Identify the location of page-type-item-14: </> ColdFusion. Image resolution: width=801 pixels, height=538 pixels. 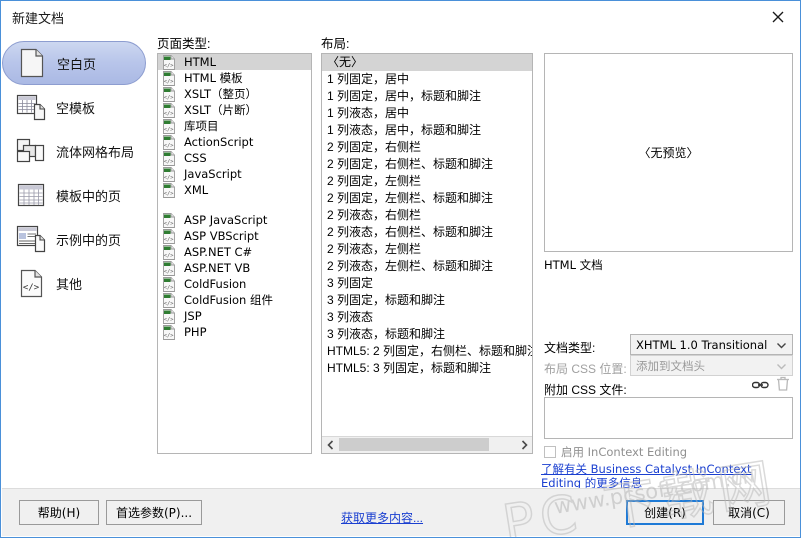
(234, 284).